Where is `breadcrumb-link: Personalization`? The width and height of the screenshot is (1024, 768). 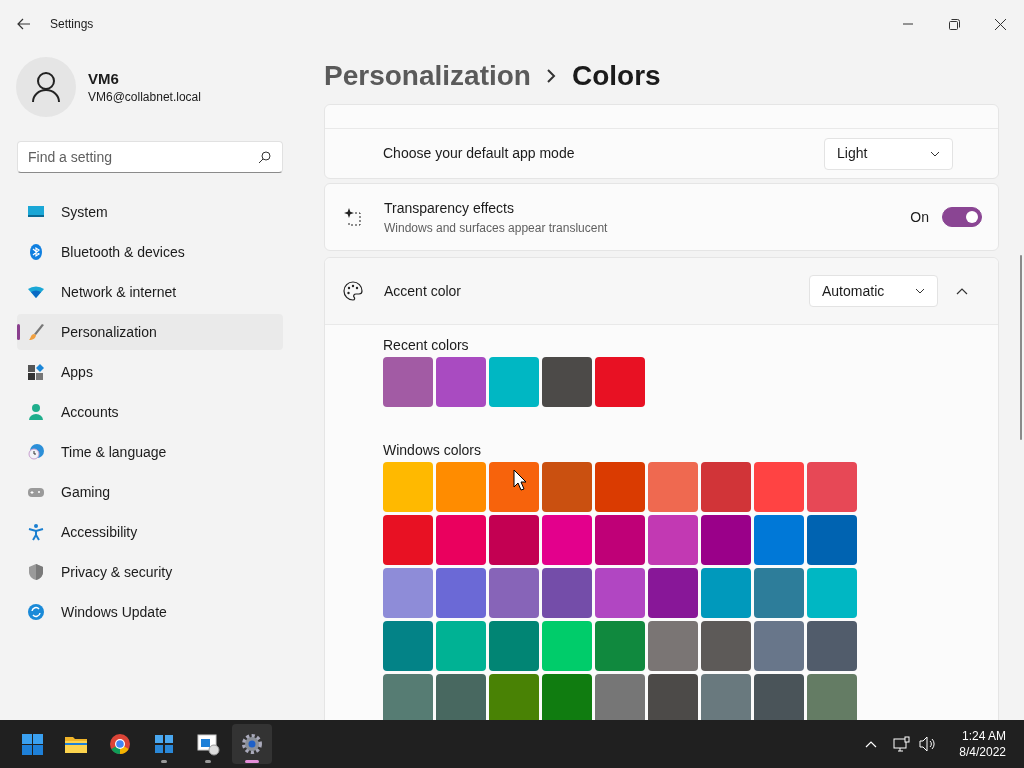 breadcrumb-link: Personalization is located at coordinates (427, 76).